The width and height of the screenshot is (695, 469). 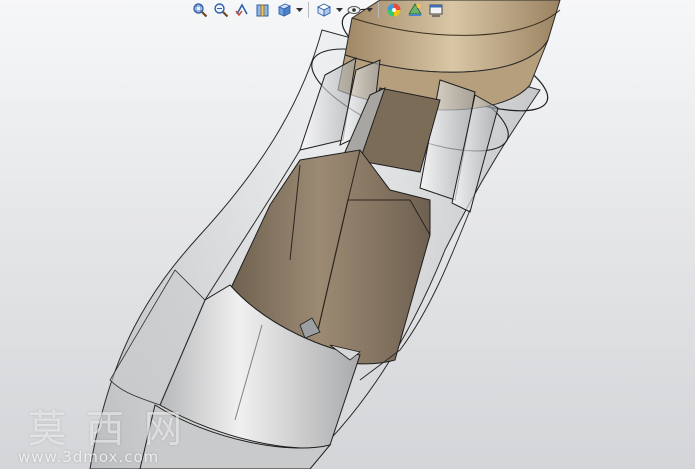 I want to click on display-style-icon, so click(x=324, y=10).